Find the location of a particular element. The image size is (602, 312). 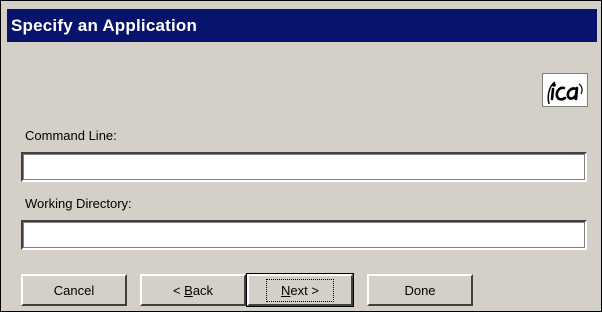

next-button-focus: Next > is located at coordinates (300, 290).